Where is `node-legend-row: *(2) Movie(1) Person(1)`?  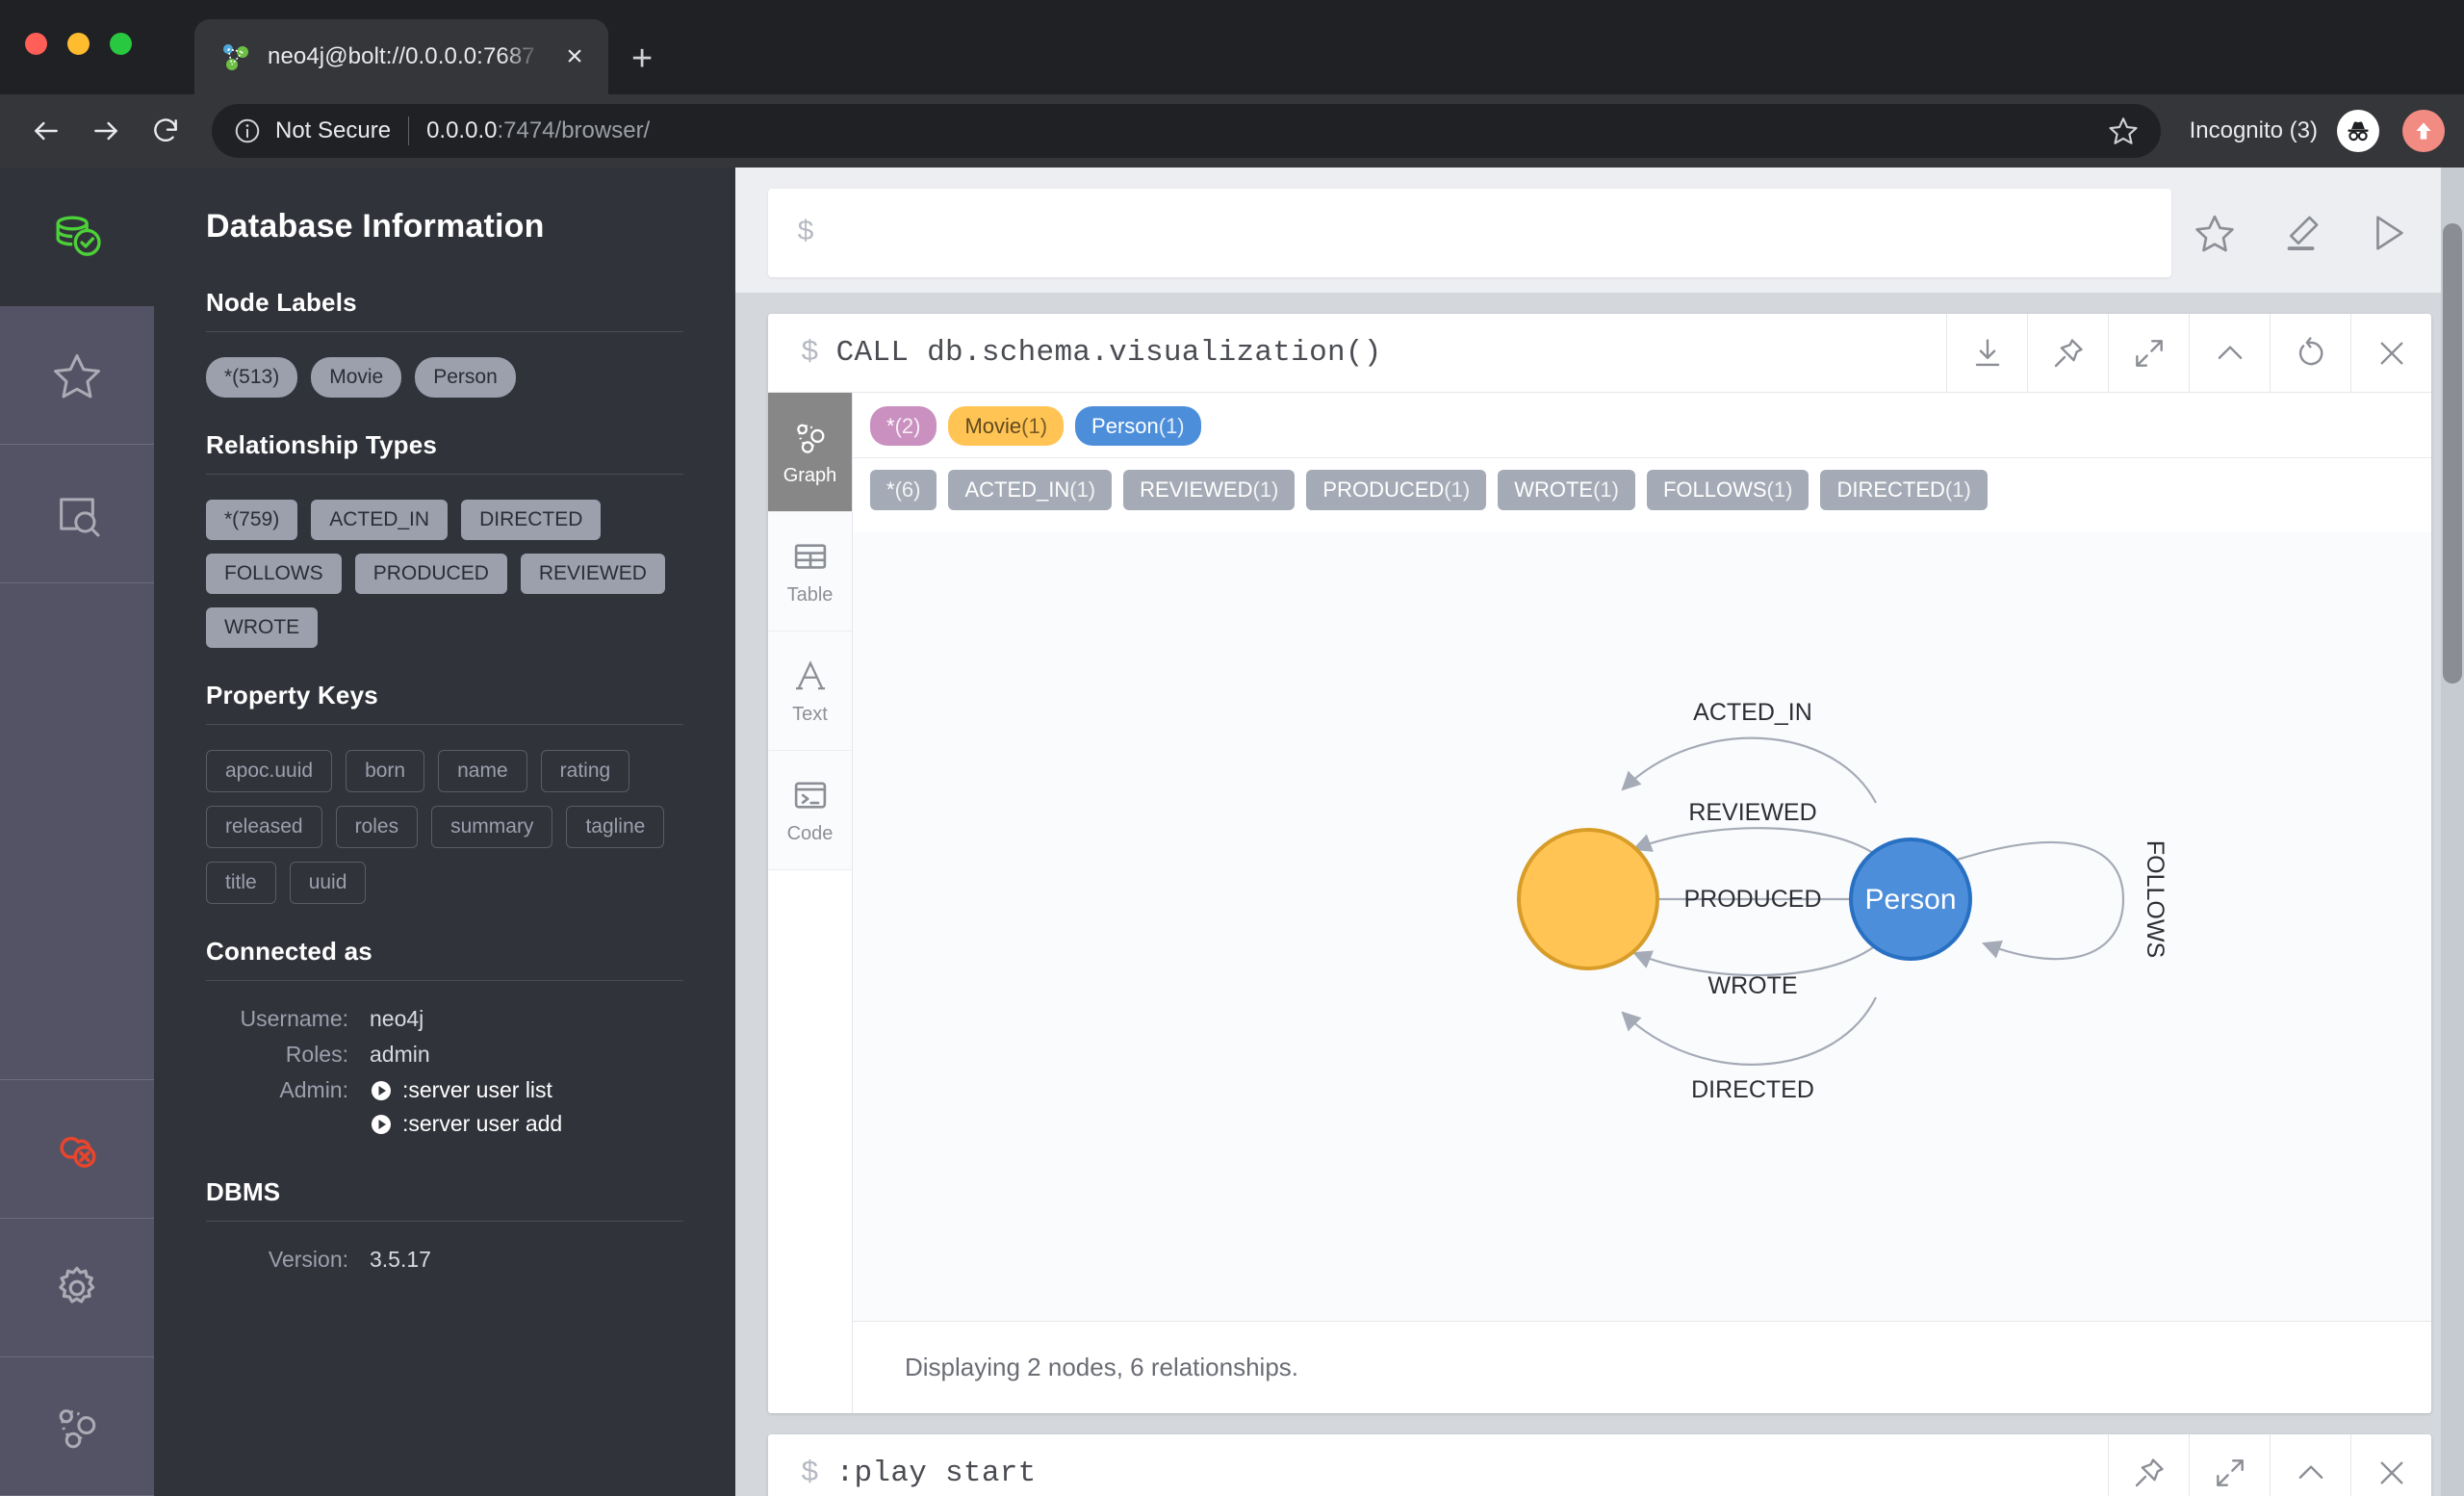 node-legend-row: *(2) Movie(1) Person(1) is located at coordinates (1642, 426).